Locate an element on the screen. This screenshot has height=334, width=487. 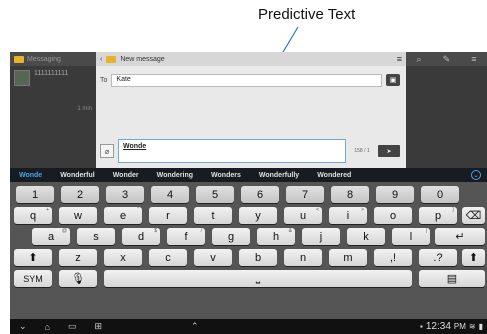
key-label: o is located at coordinates (393, 215).